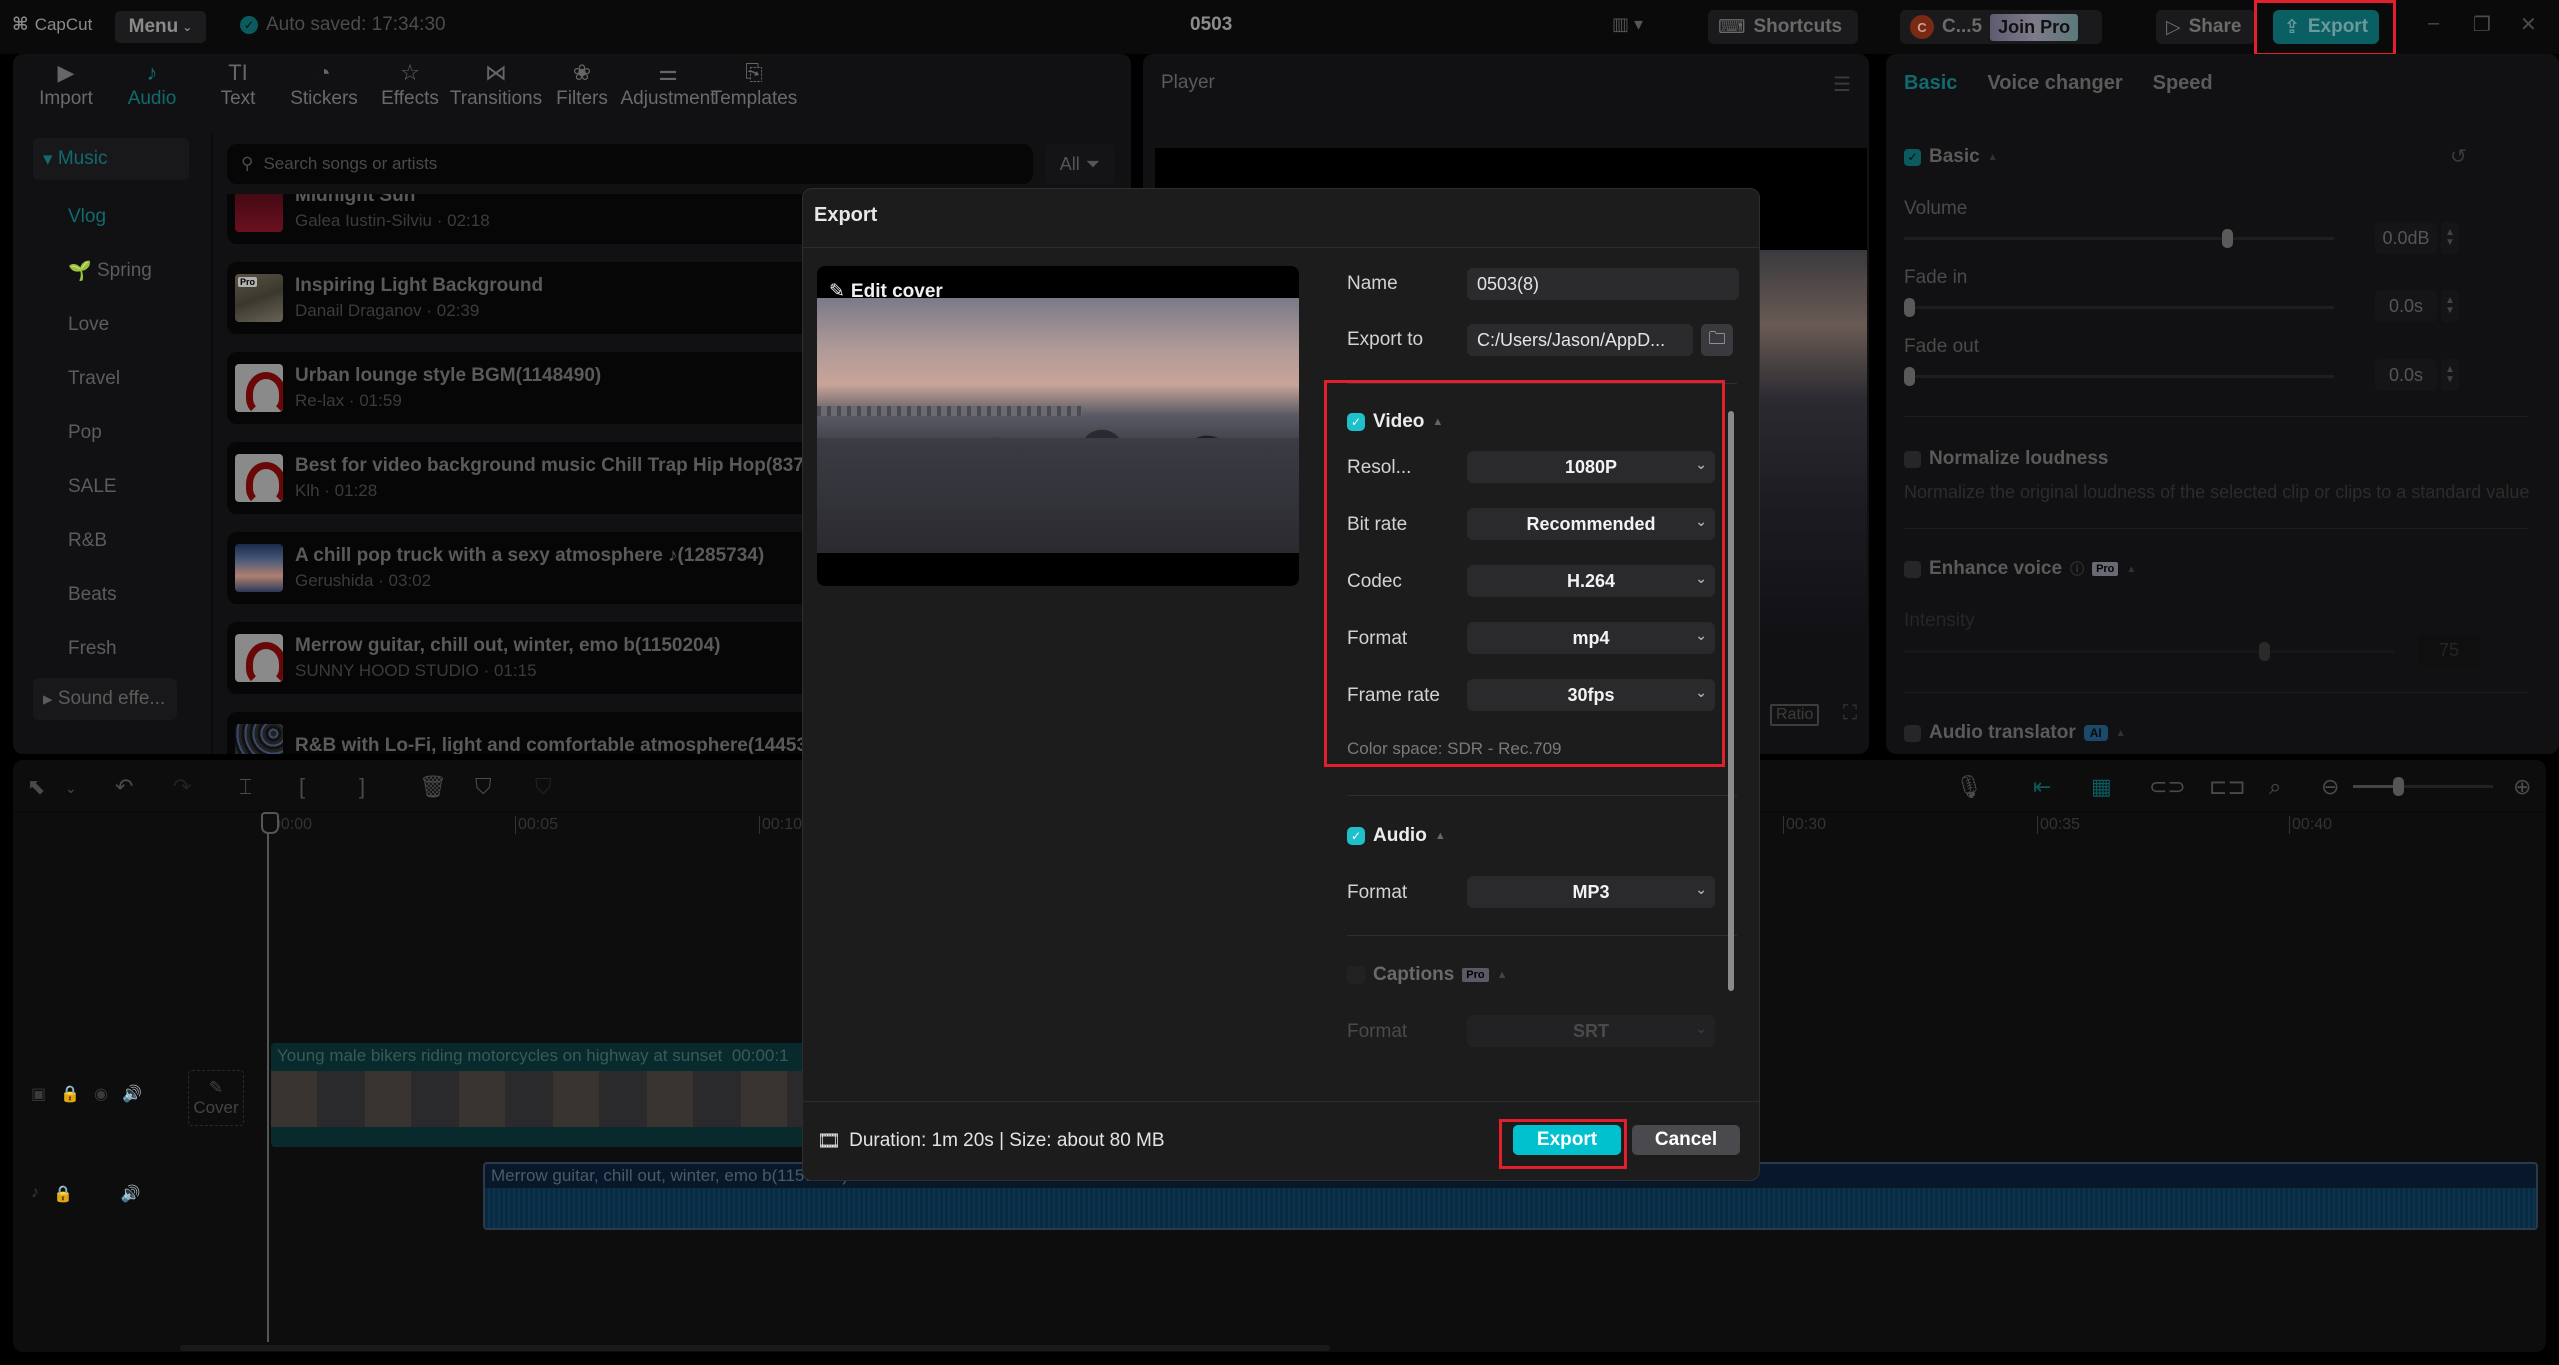 This screenshot has width=2559, height=1365. I want to click on cover-button: ✎ Cover, so click(216, 1098).